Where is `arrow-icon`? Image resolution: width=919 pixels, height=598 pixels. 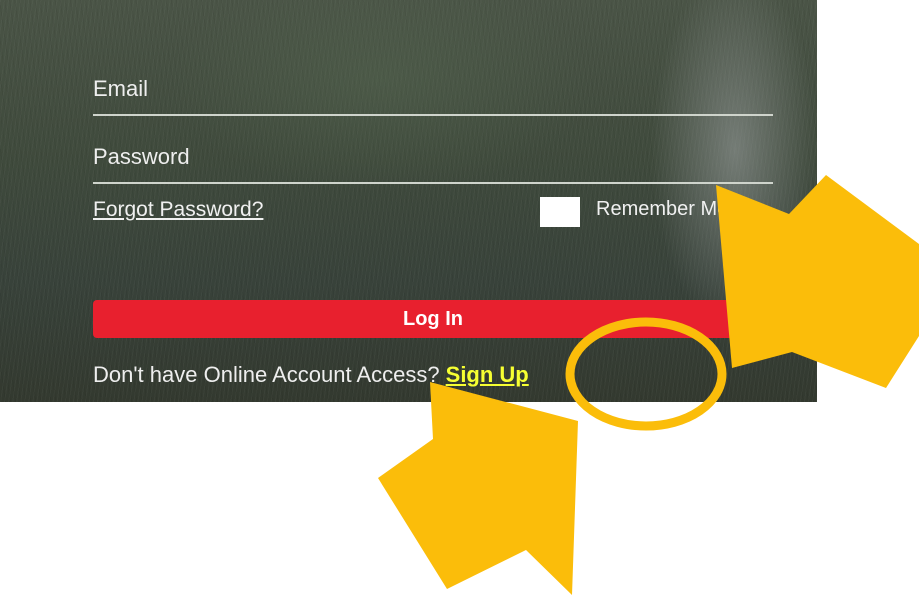
arrow-icon is located at coordinates (478, 488).